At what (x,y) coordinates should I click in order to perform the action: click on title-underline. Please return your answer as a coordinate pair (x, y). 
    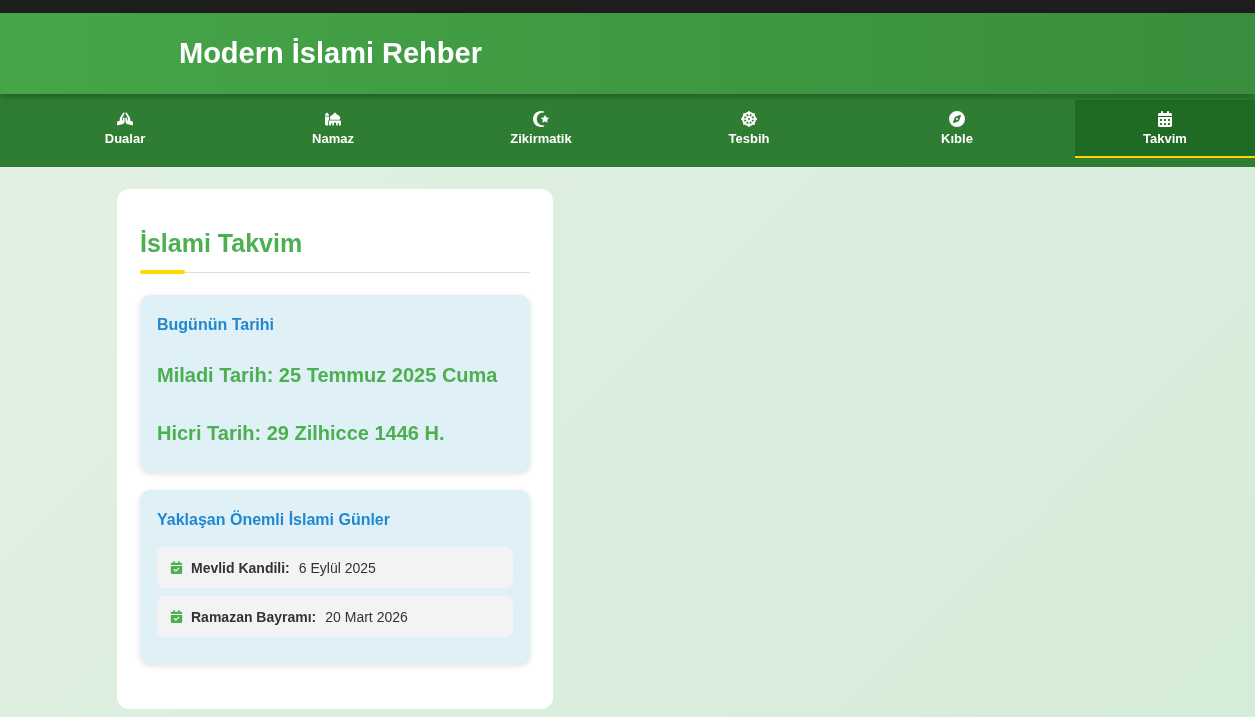
    Looking at the image, I should click on (162, 272).